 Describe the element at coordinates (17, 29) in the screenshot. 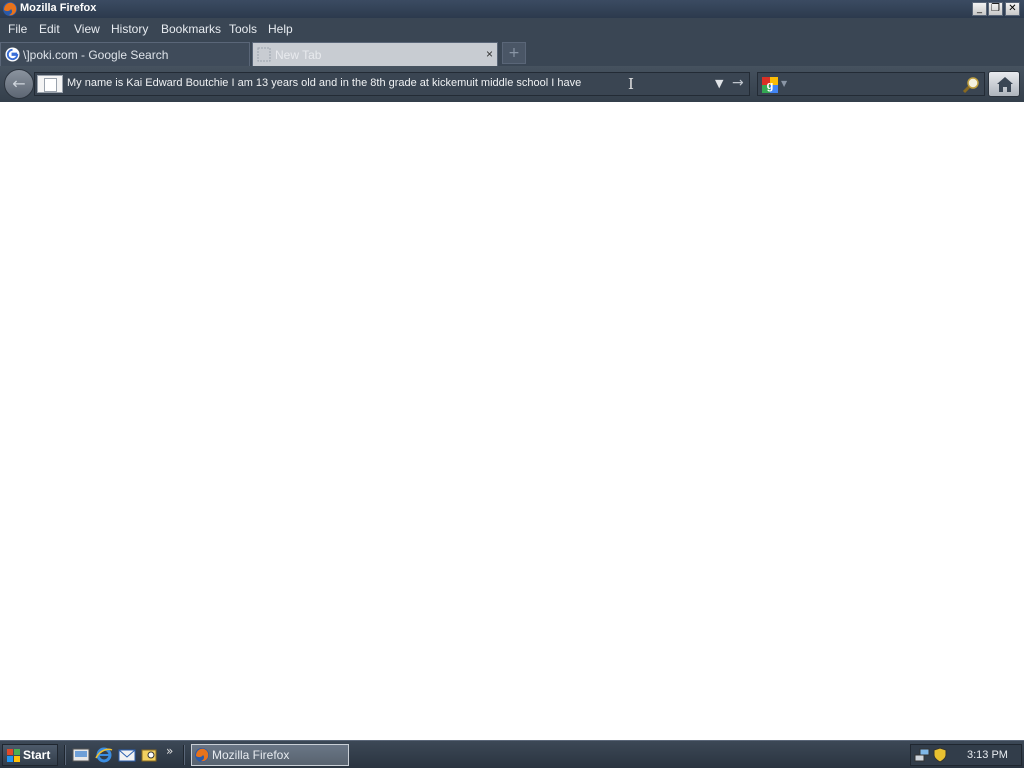

I see `menu-file: File` at that location.